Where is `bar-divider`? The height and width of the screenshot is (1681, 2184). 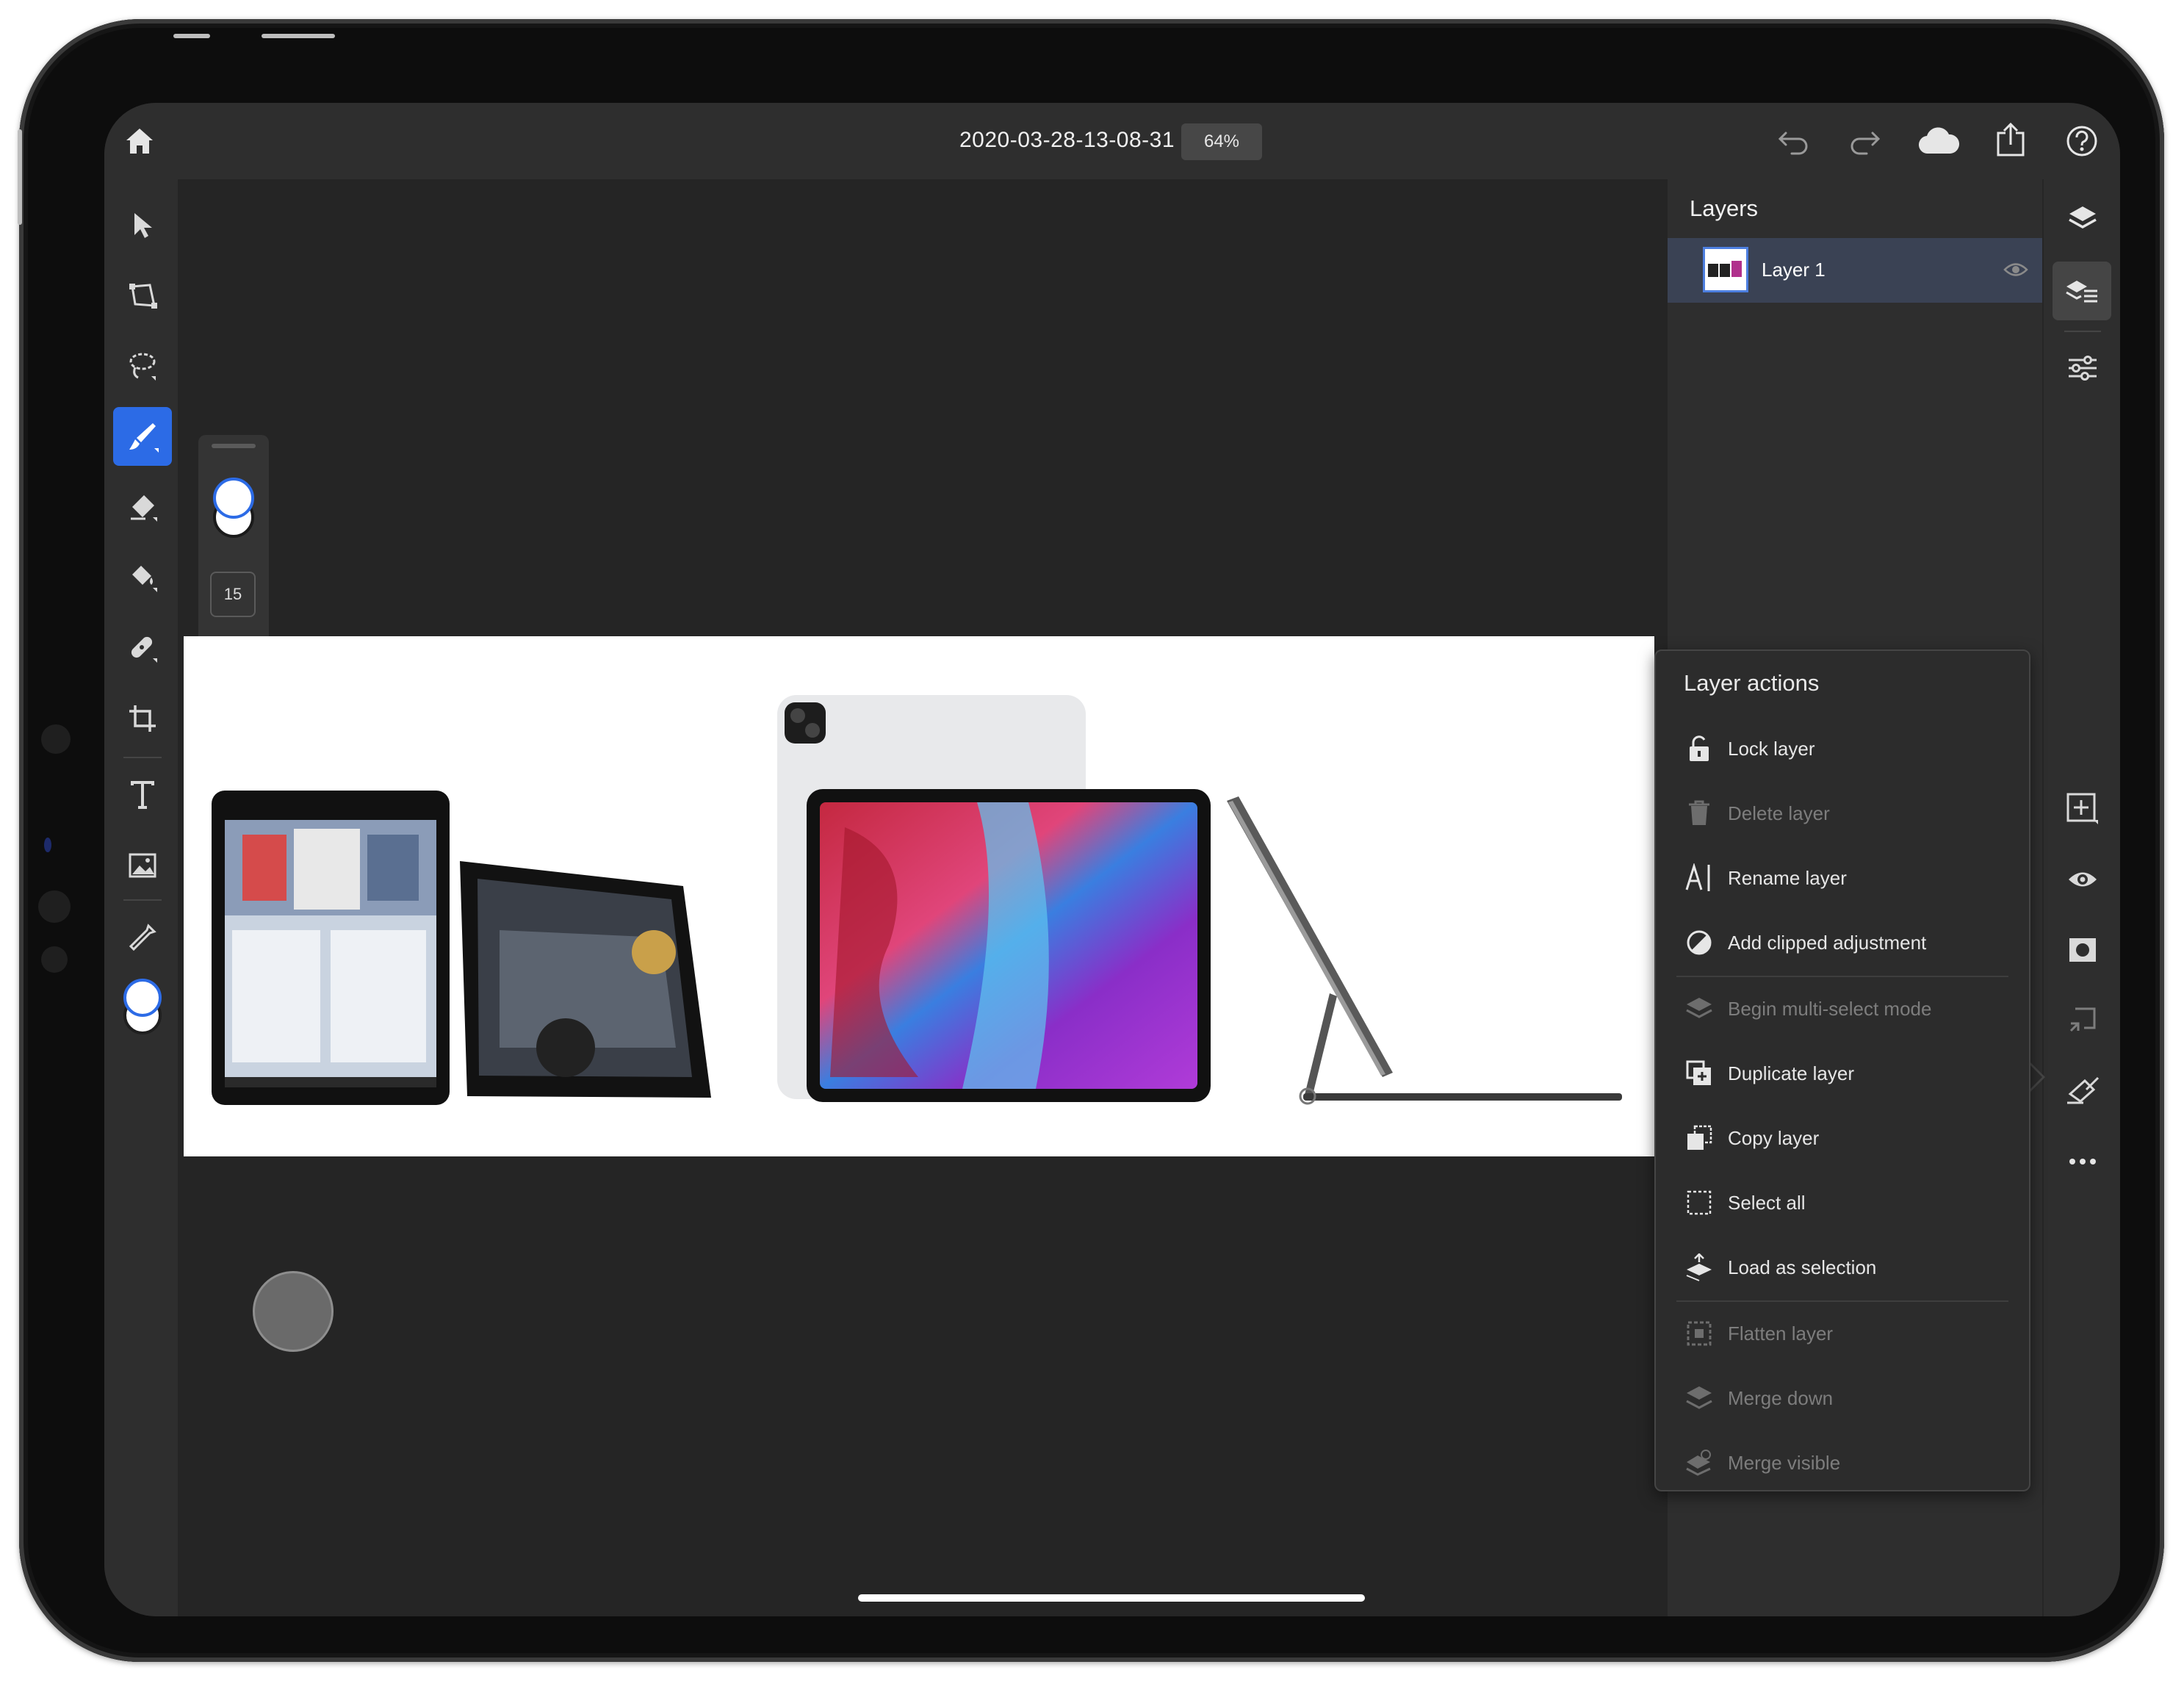
bar-divider is located at coordinates (2082, 331).